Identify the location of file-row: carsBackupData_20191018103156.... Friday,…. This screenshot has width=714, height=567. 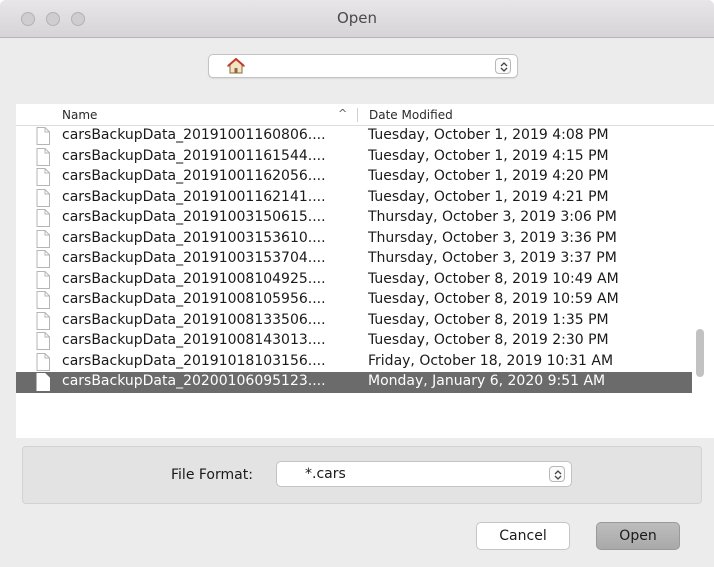
(354, 362).